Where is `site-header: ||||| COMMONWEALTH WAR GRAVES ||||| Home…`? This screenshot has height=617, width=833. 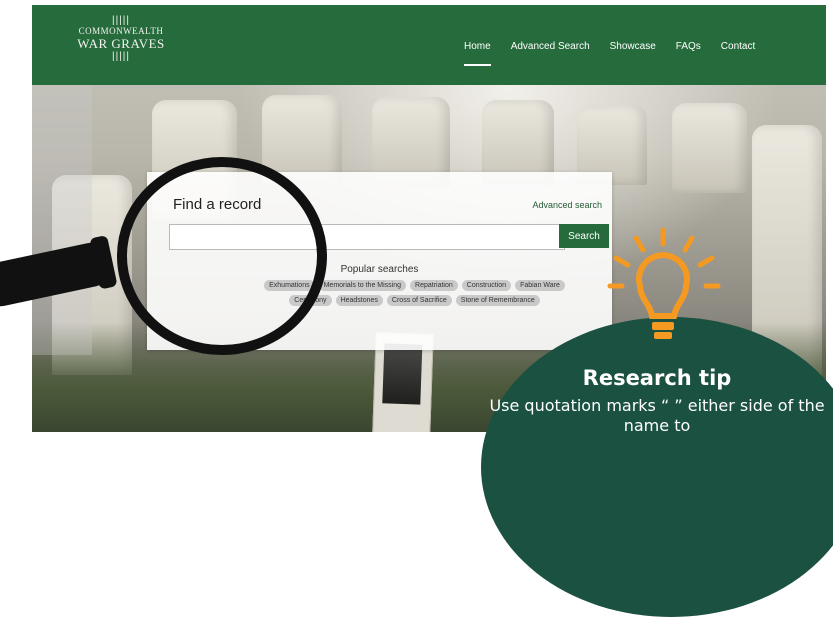
site-header: ||||| COMMONWEALTH WAR GRAVES ||||| Home… is located at coordinates (429, 45).